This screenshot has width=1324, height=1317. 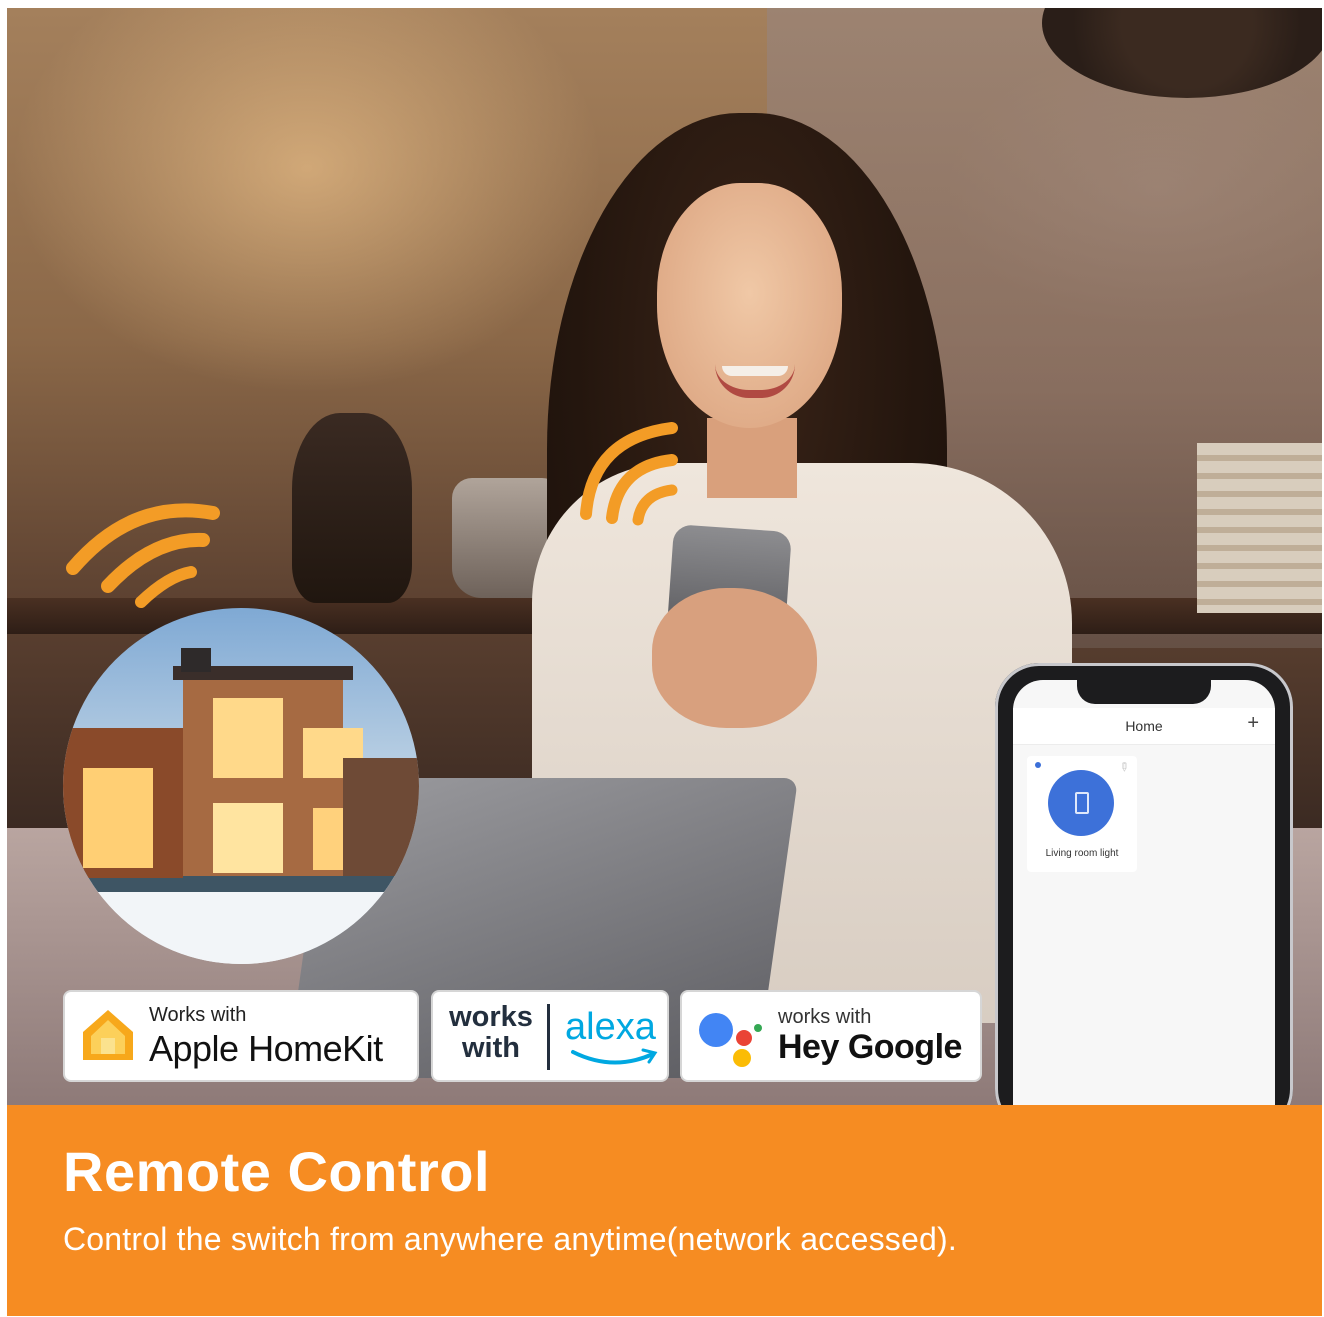 What do you see at coordinates (870, 1047) in the screenshot?
I see `google-big-label: Hey Google` at bounding box center [870, 1047].